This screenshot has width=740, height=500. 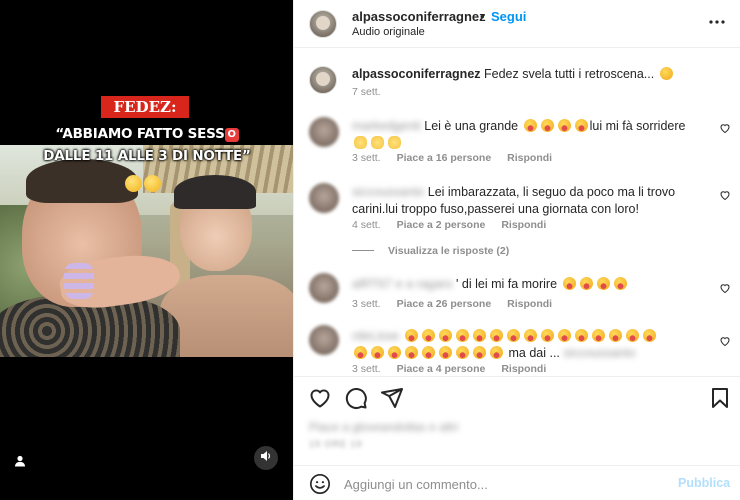 I want to click on action-bar, so click(x=517, y=396).